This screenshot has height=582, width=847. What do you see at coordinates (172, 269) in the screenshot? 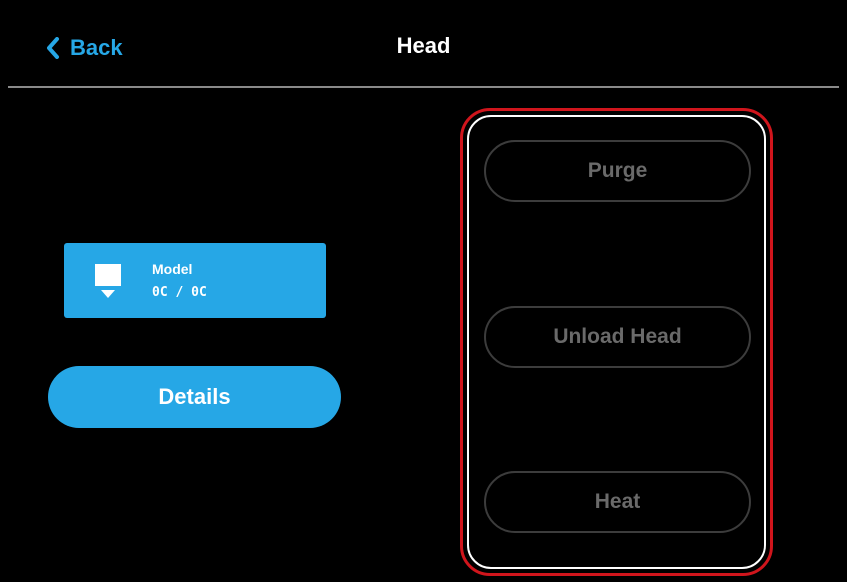
I see `model-label: Model` at bounding box center [172, 269].